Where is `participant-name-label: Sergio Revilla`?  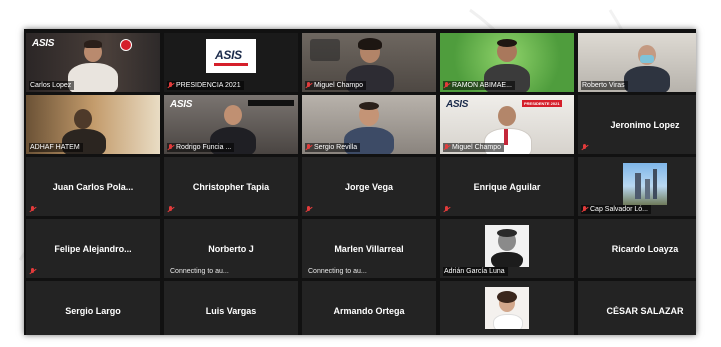
participant-name-label: Sergio Revilla is located at coordinates (333, 147).